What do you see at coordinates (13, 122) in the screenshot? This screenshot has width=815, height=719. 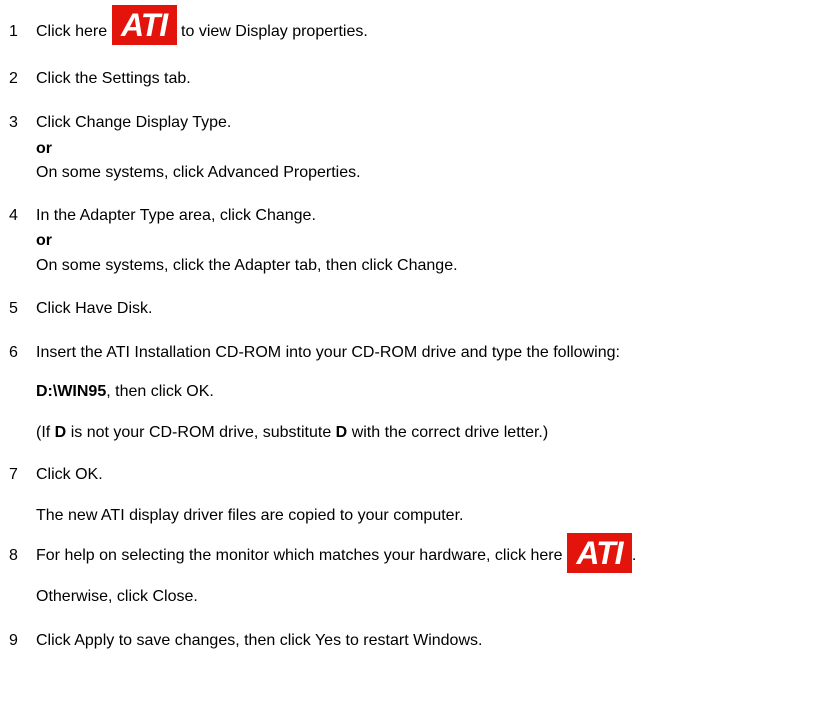 I see `step-number: 3` at bounding box center [13, 122].